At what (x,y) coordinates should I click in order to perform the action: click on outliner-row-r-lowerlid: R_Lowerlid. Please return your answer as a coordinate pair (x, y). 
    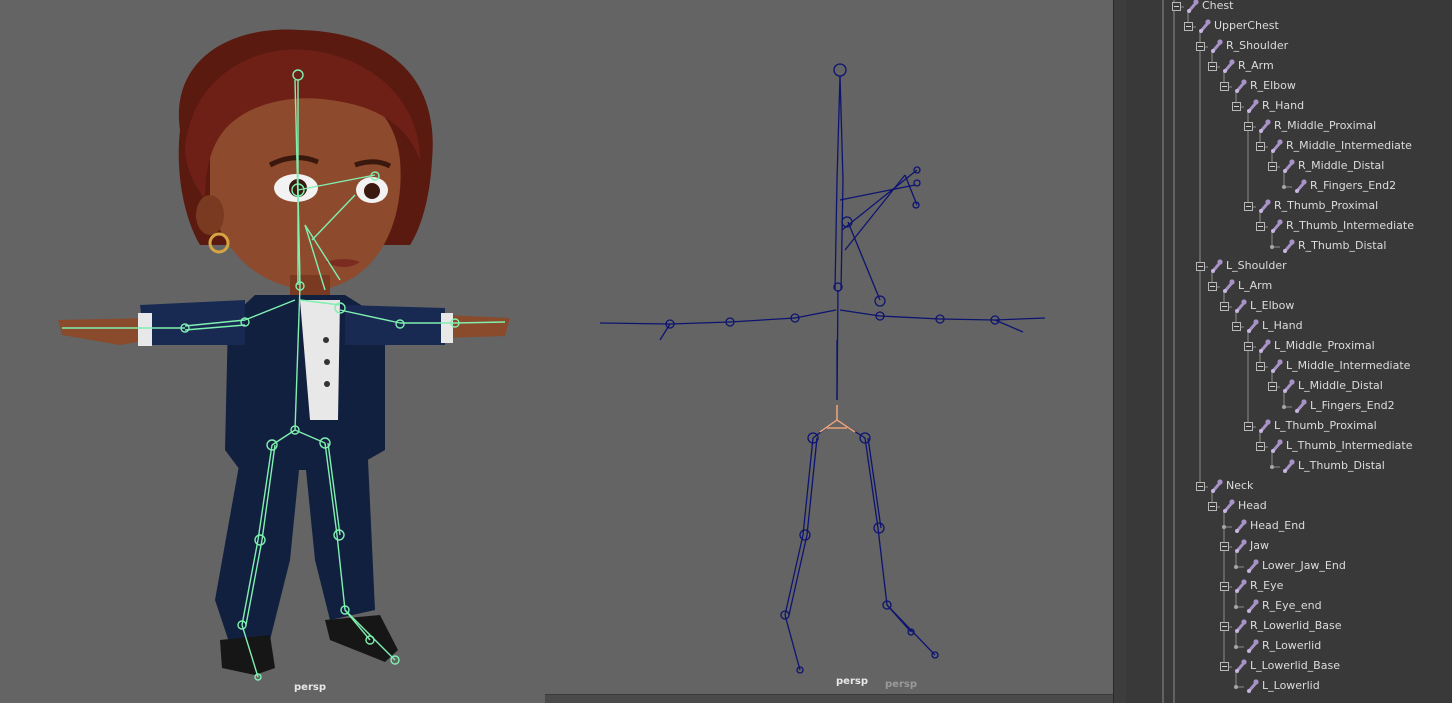
    Looking at the image, I should click on (1289, 647).